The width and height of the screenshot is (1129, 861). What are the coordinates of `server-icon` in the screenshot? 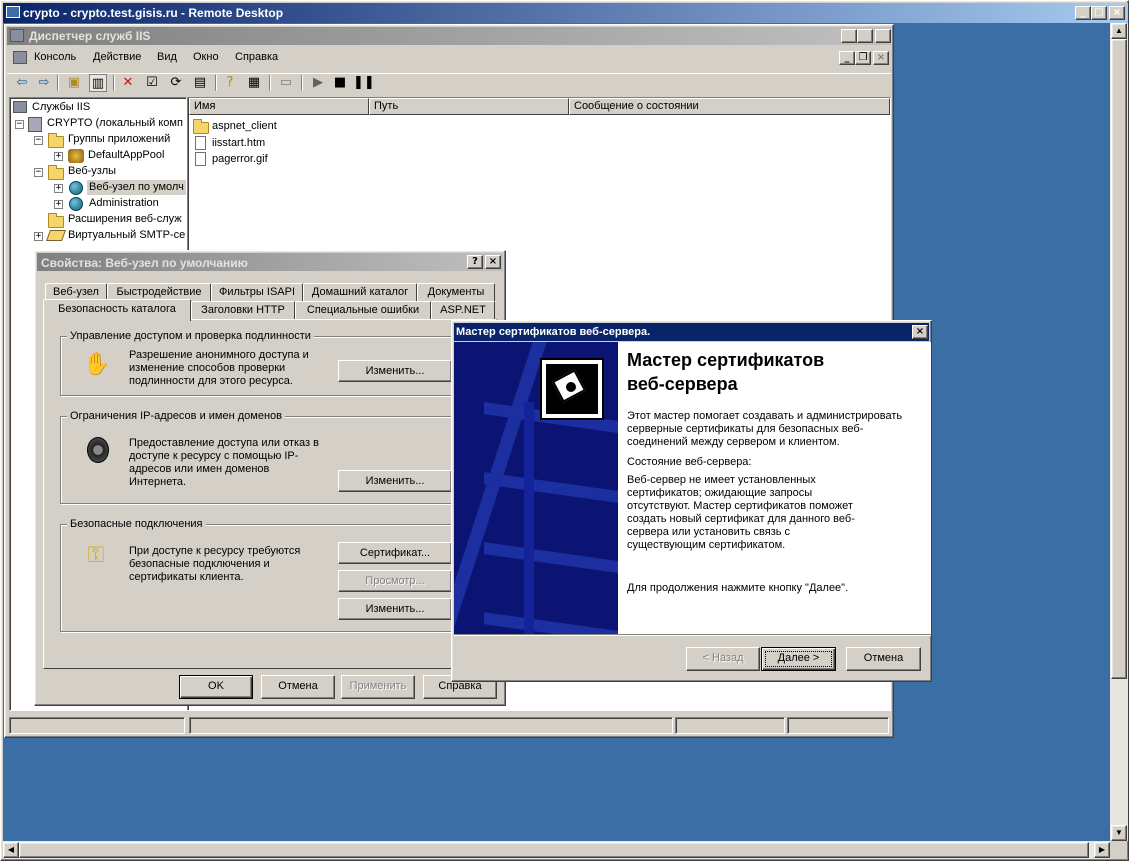 It's located at (35, 124).